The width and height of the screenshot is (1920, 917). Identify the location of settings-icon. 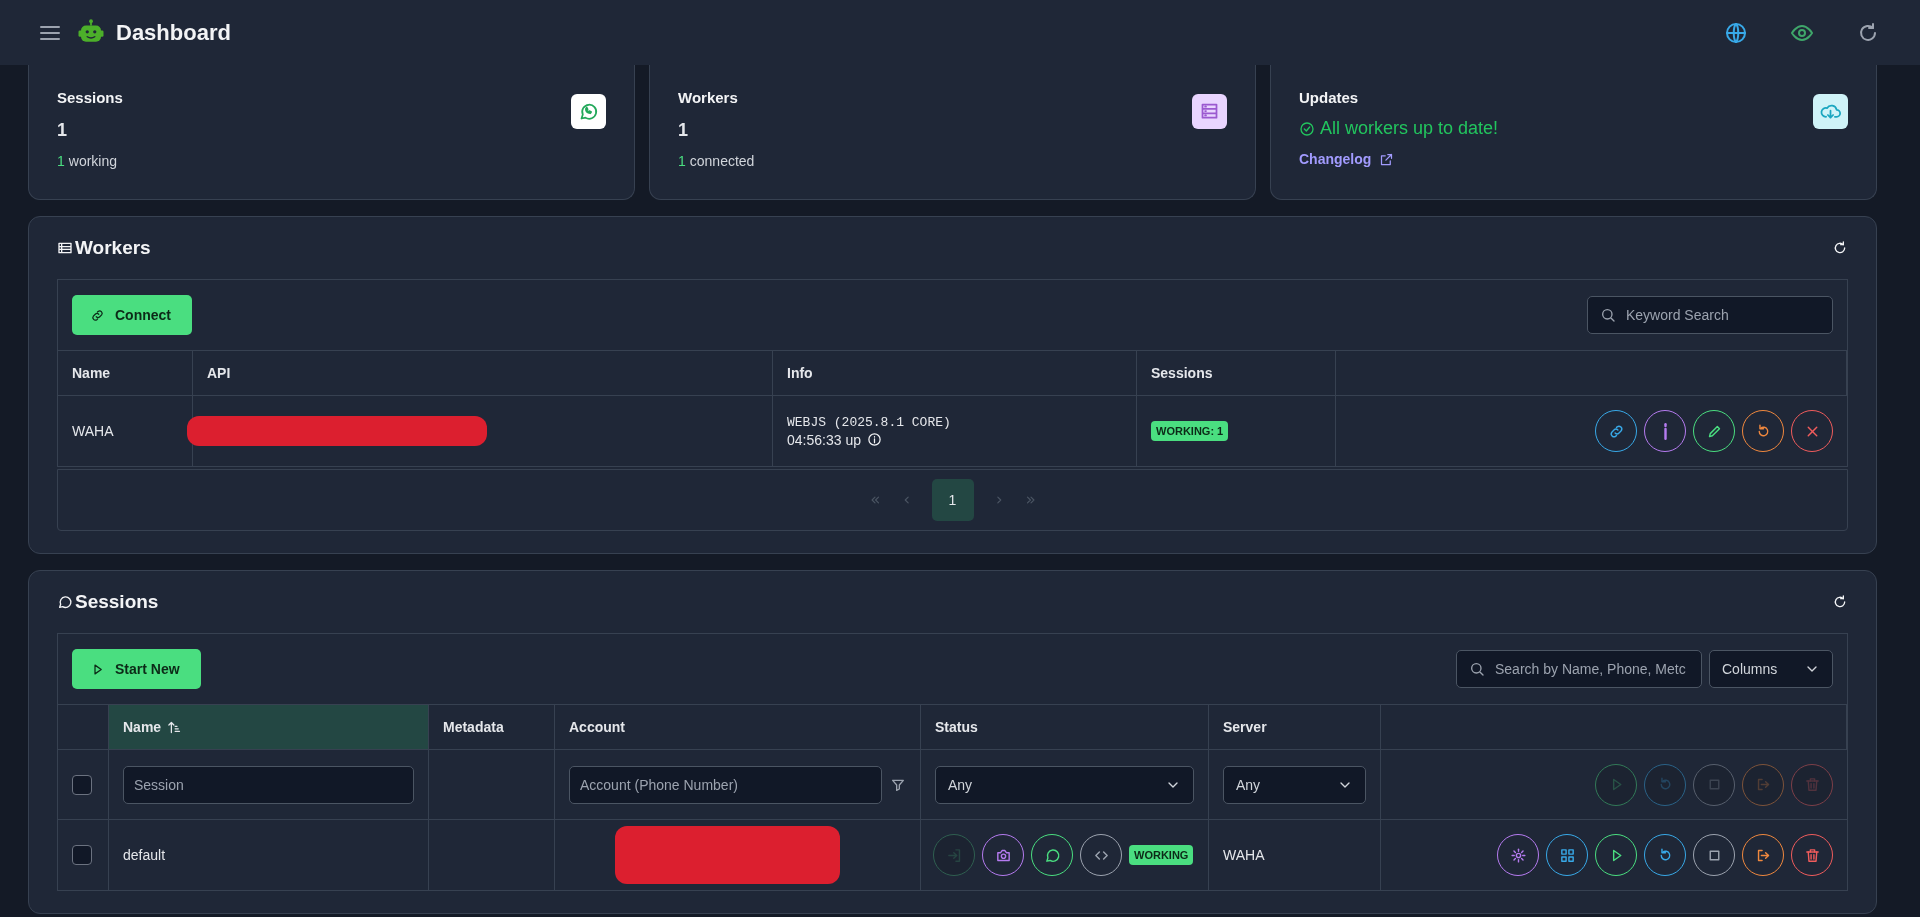
(1518, 855).